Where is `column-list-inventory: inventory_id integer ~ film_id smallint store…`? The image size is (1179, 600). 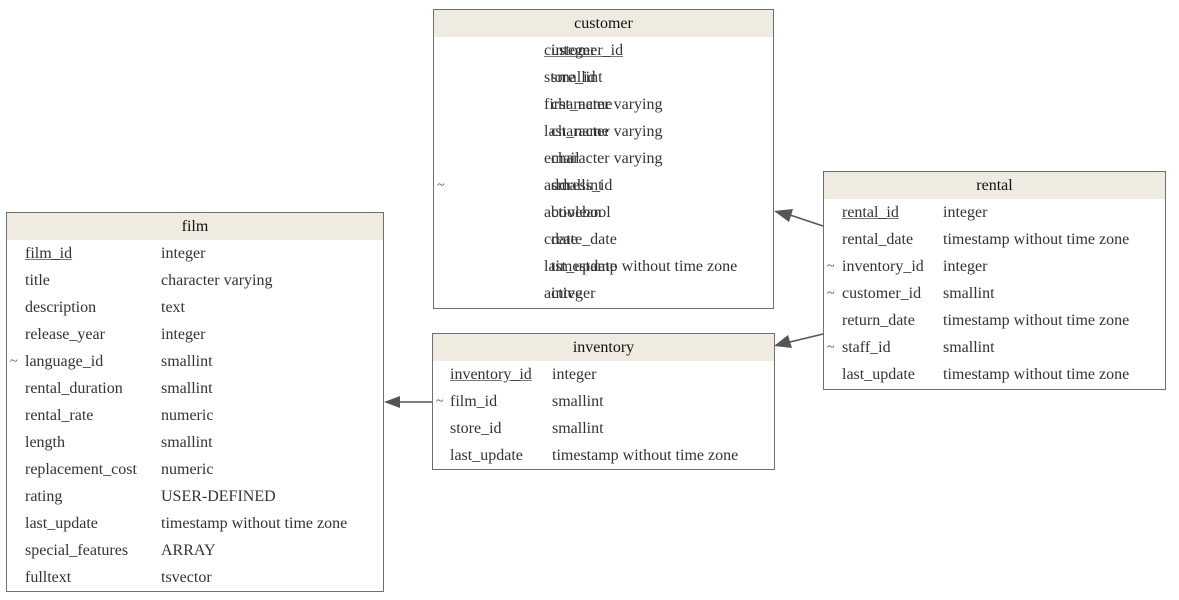
column-list-inventory: inventory_id integer ~ film_id smallint store… is located at coordinates (603, 415).